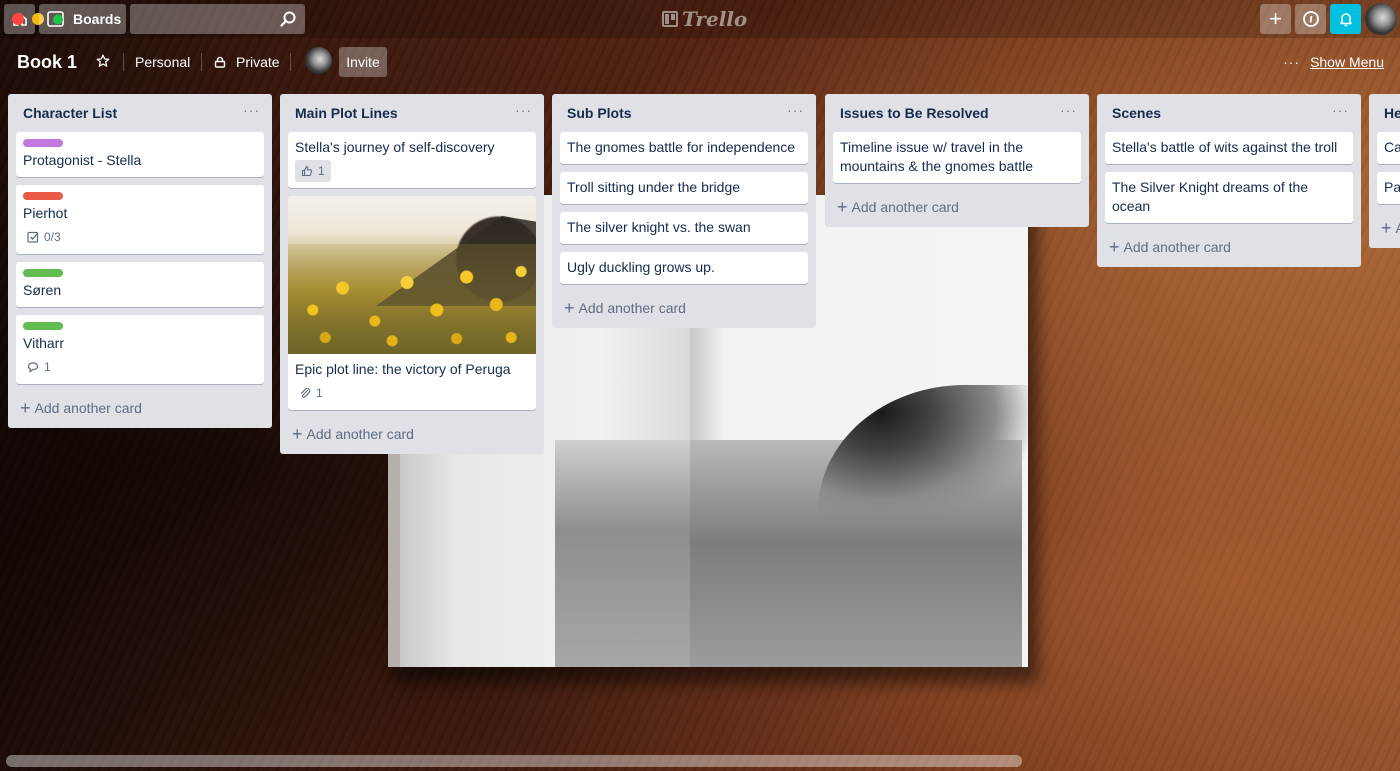 This screenshot has height=771, width=1400. I want to click on notifications-button, so click(1345, 19).